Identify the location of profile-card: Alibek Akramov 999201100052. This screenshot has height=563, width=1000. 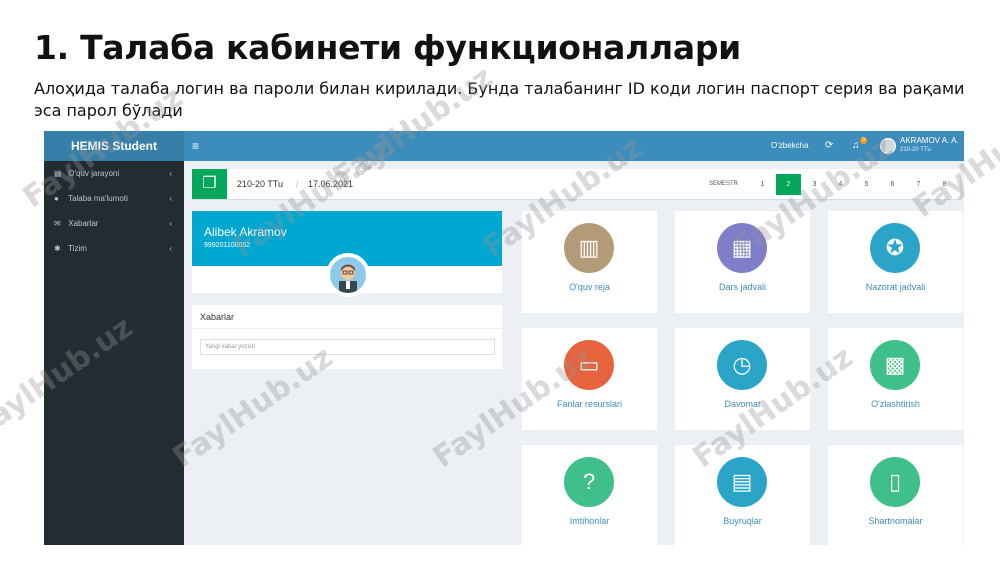
(347, 254).